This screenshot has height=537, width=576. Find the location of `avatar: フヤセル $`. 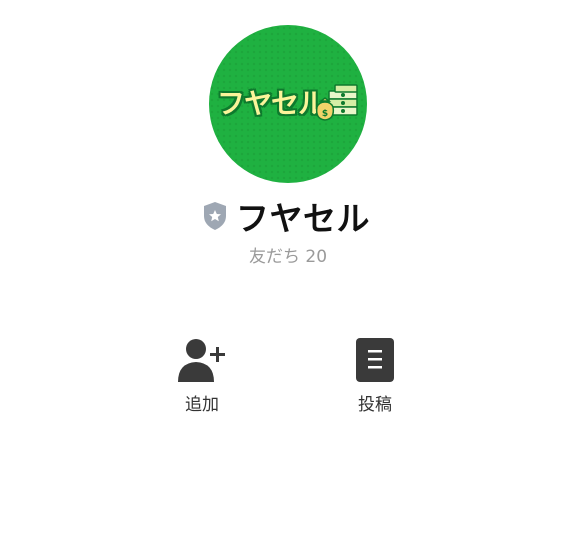

avatar: フヤセル $ is located at coordinates (288, 104).